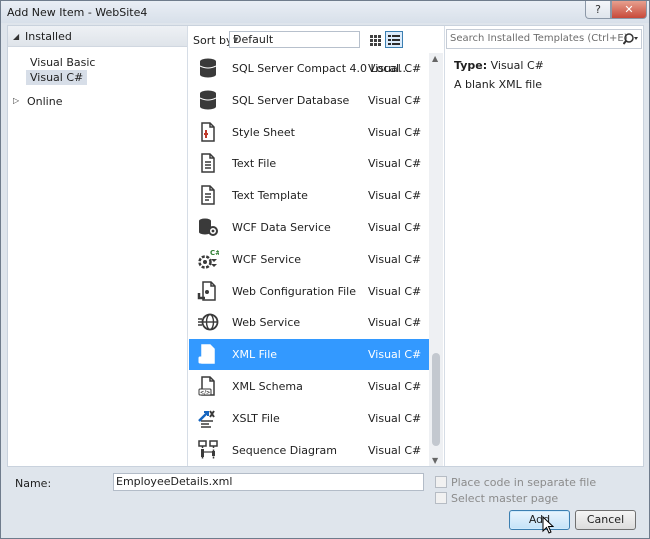 This screenshot has height=539, width=650. What do you see at coordinates (208, 418) in the screenshot?
I see `xslt-file-icon` at bounding box center [208, 418].